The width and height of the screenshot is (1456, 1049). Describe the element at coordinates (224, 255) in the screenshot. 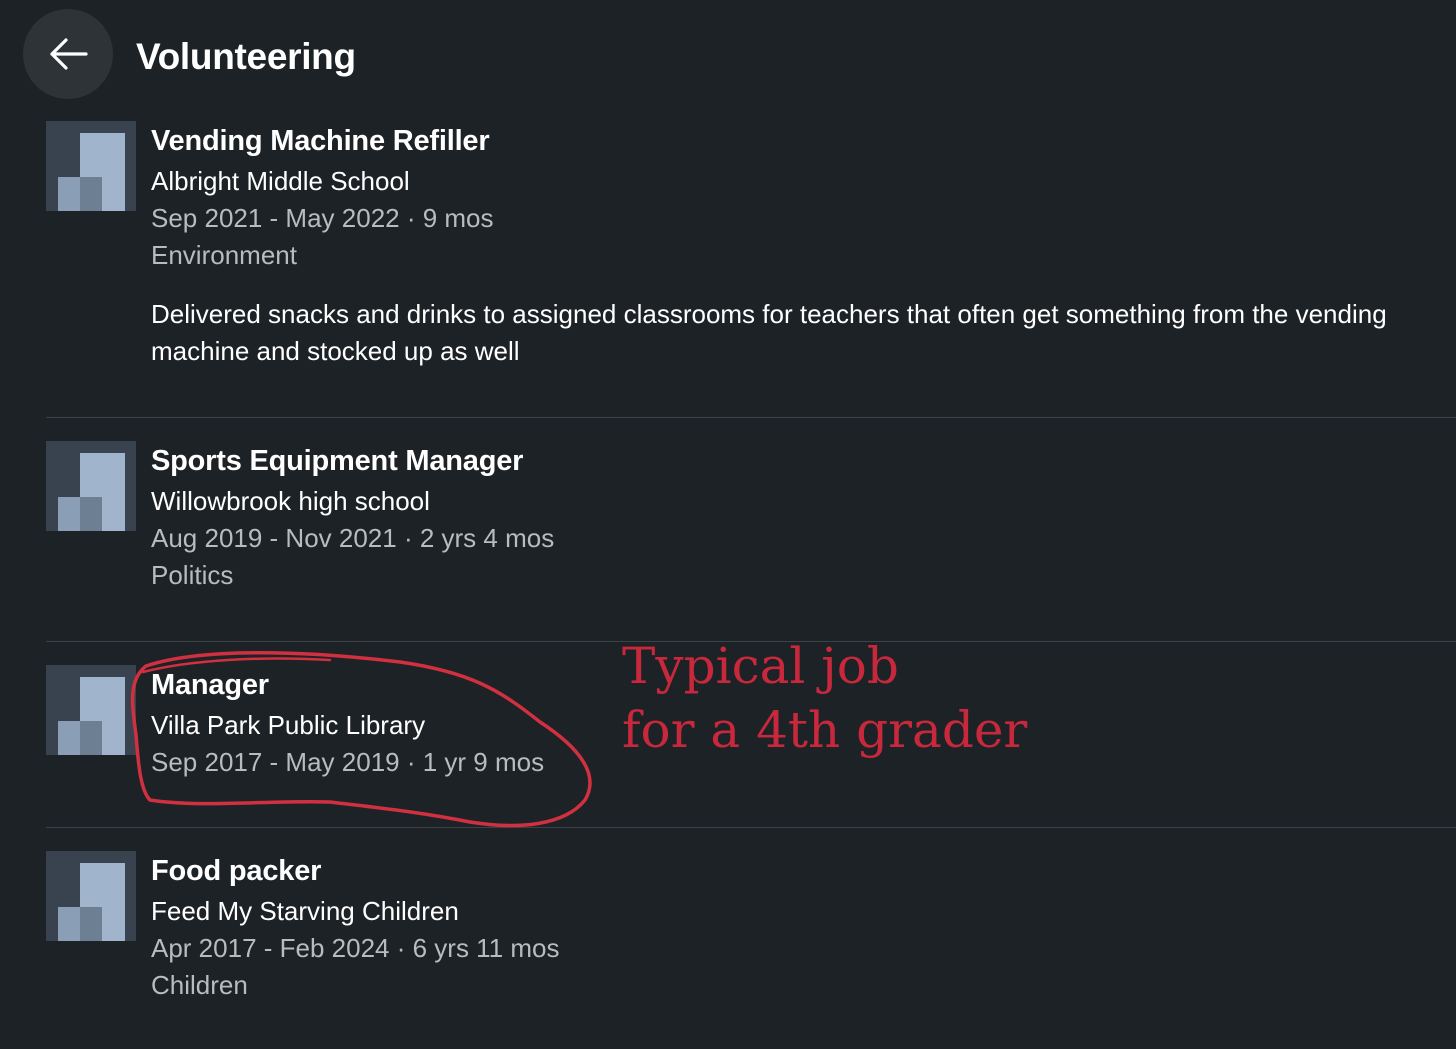

I see `cause-label: Environment` at that location.